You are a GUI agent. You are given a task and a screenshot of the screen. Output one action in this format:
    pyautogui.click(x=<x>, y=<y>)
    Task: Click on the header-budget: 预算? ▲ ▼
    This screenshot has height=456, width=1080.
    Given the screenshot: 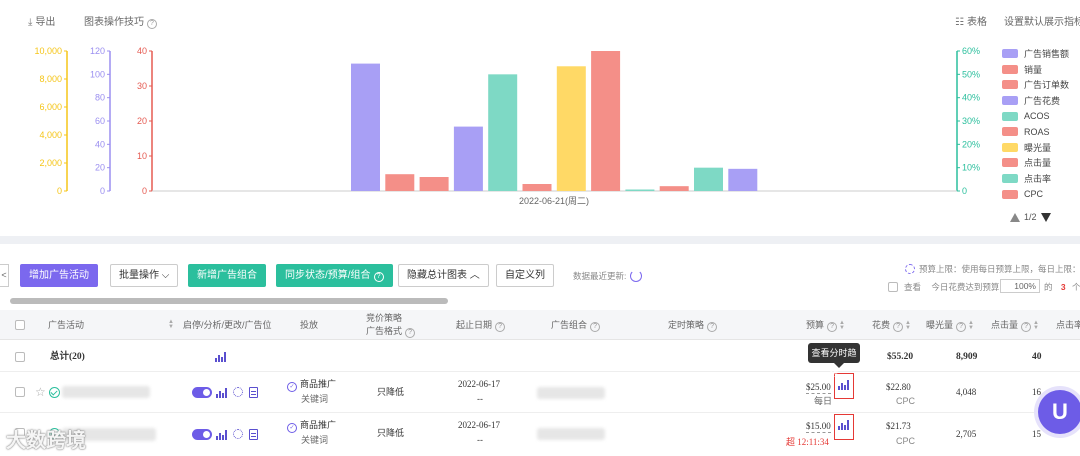 What is the action you would take?
    pyautogui.click(x=825, y=326)
    